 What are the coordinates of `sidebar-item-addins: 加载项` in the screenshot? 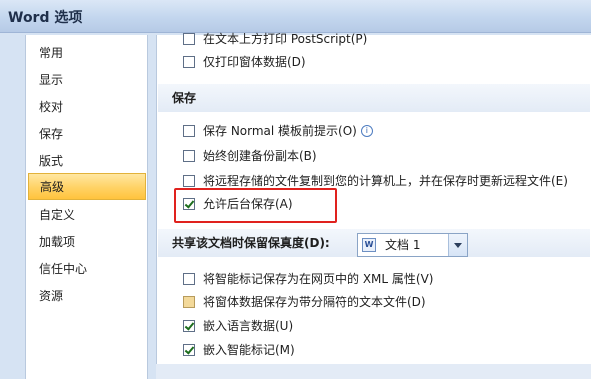 It's located at (87, 242).